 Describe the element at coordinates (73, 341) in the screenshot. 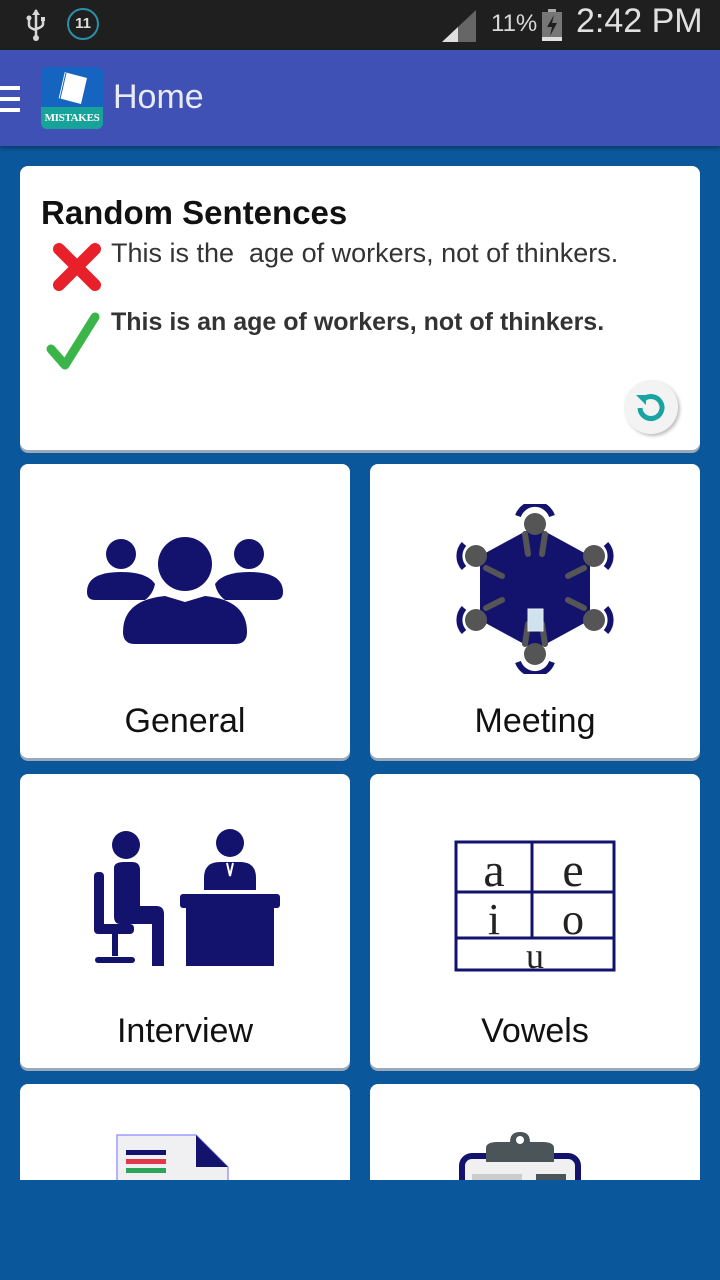

I see `check-icon` at that location.